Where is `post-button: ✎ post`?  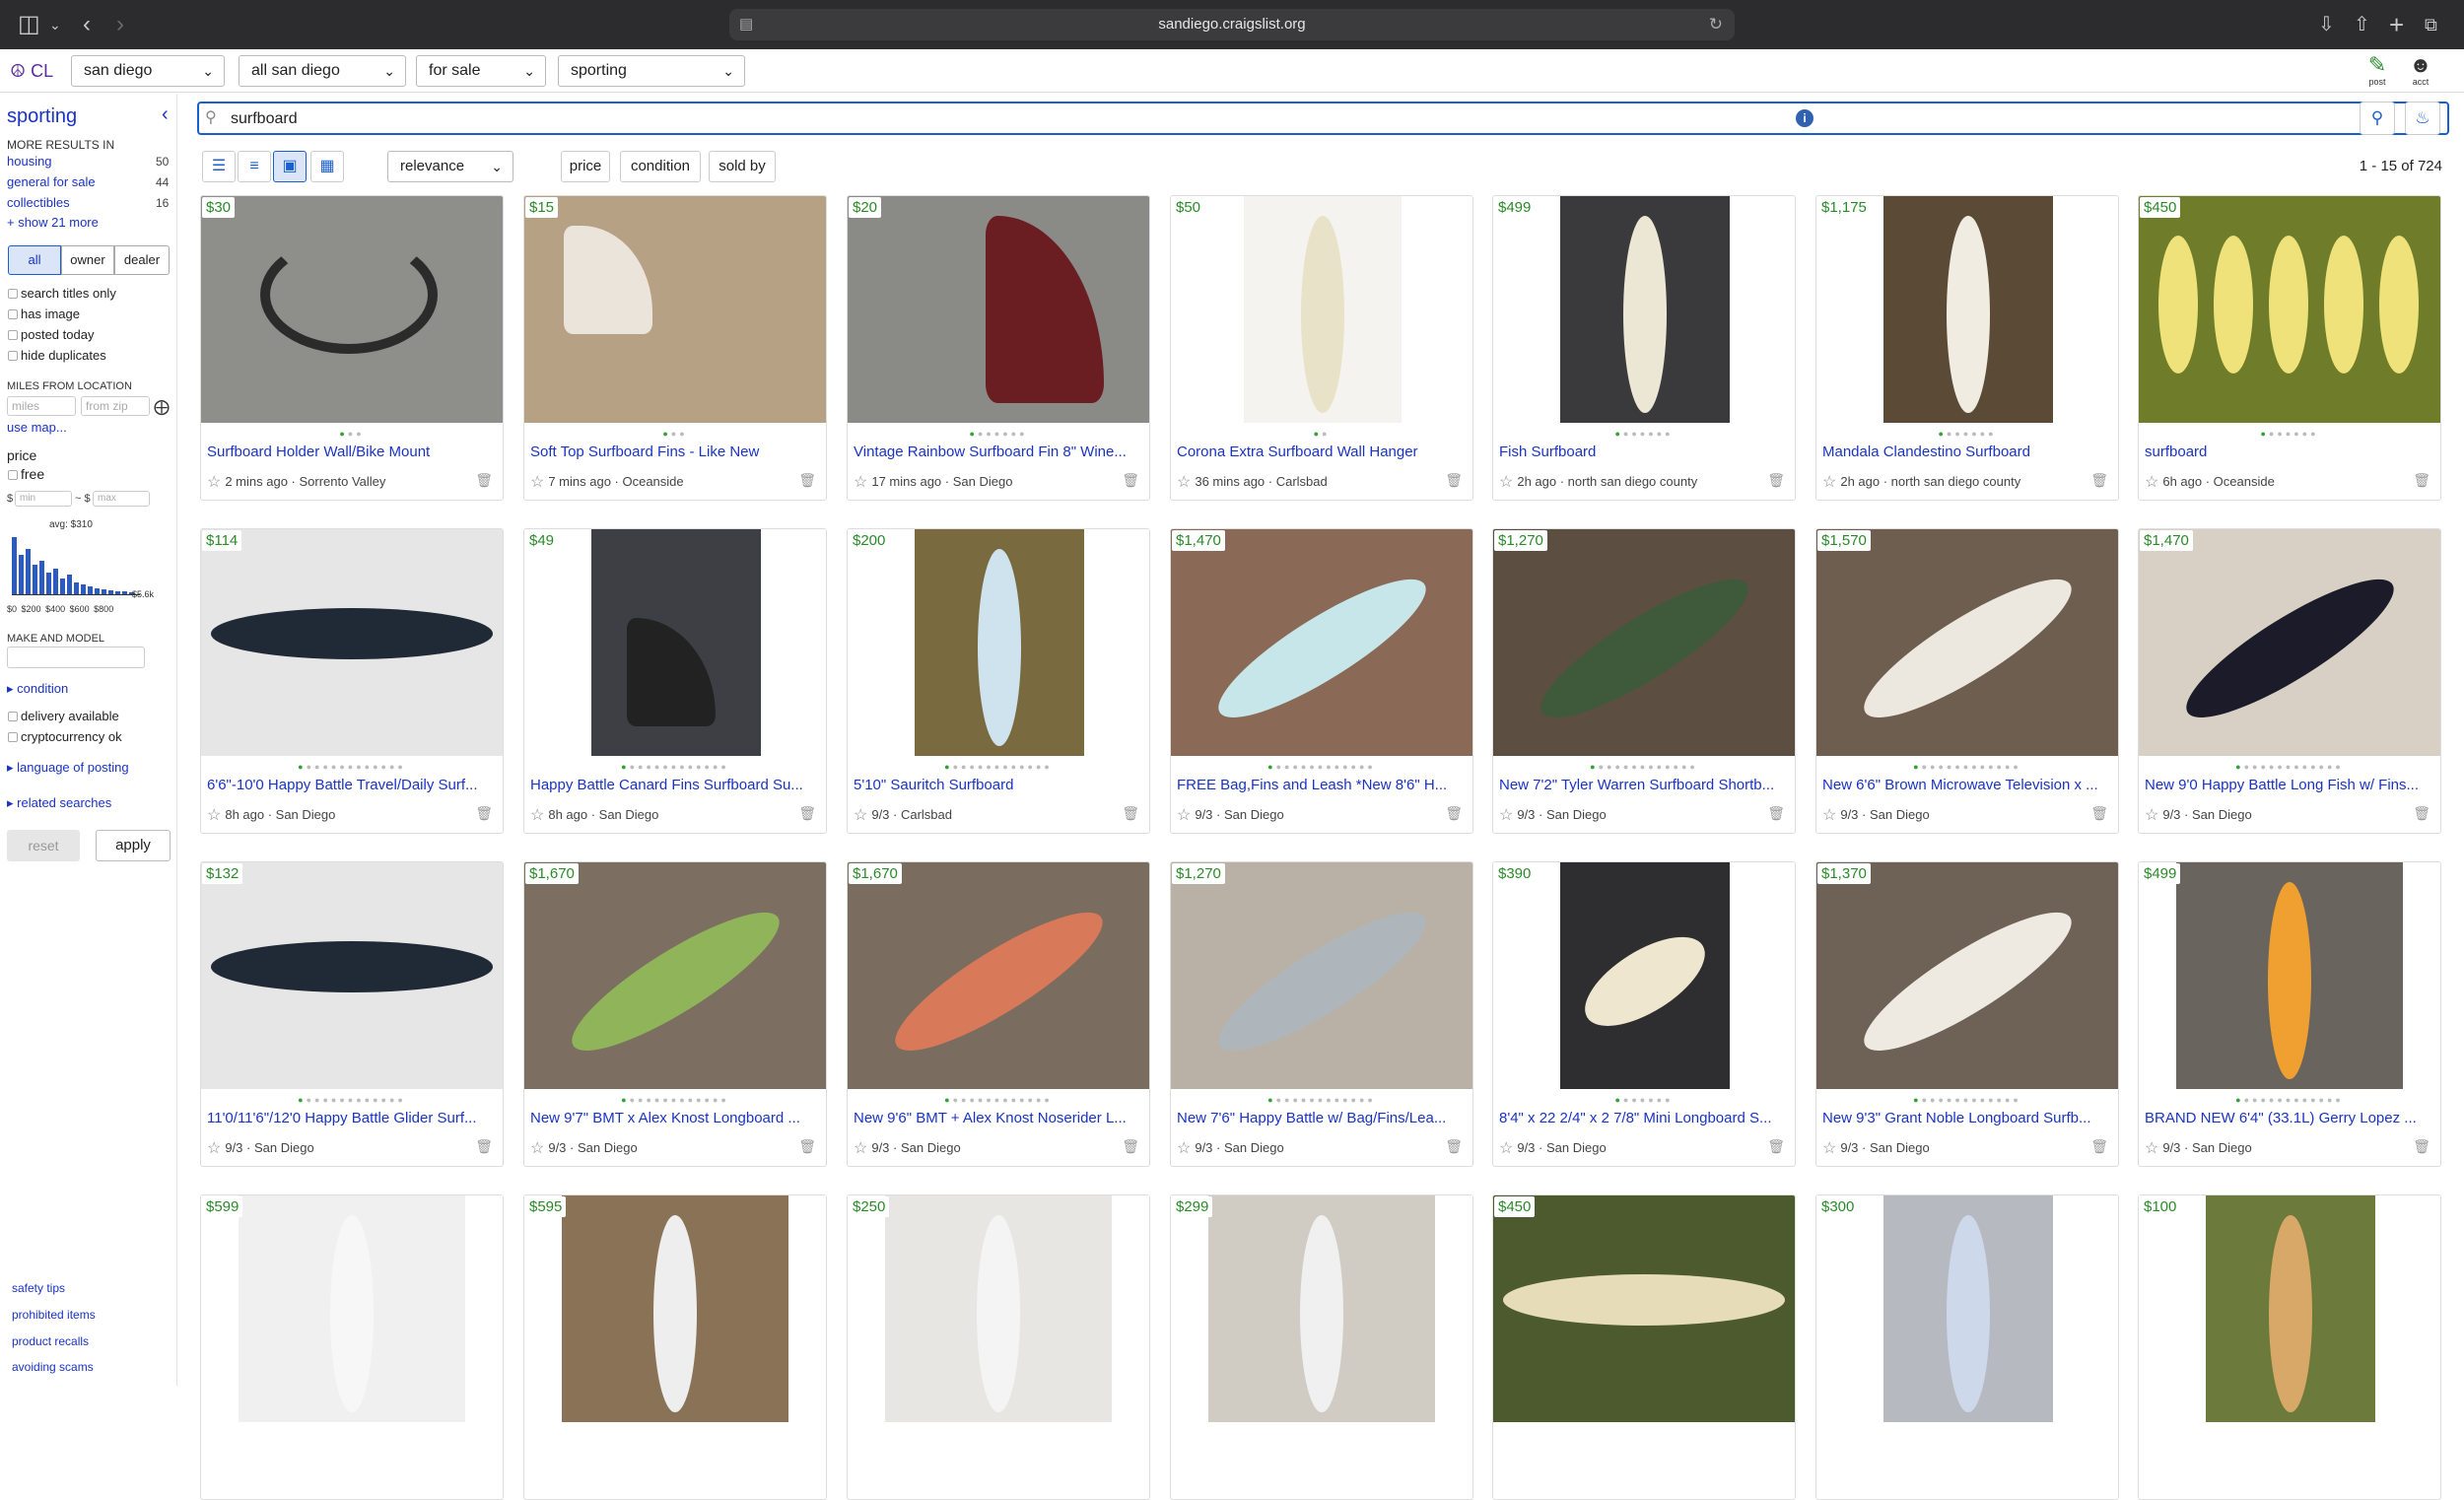 post-button: ✎ post is located at coordinates (2377, 70).